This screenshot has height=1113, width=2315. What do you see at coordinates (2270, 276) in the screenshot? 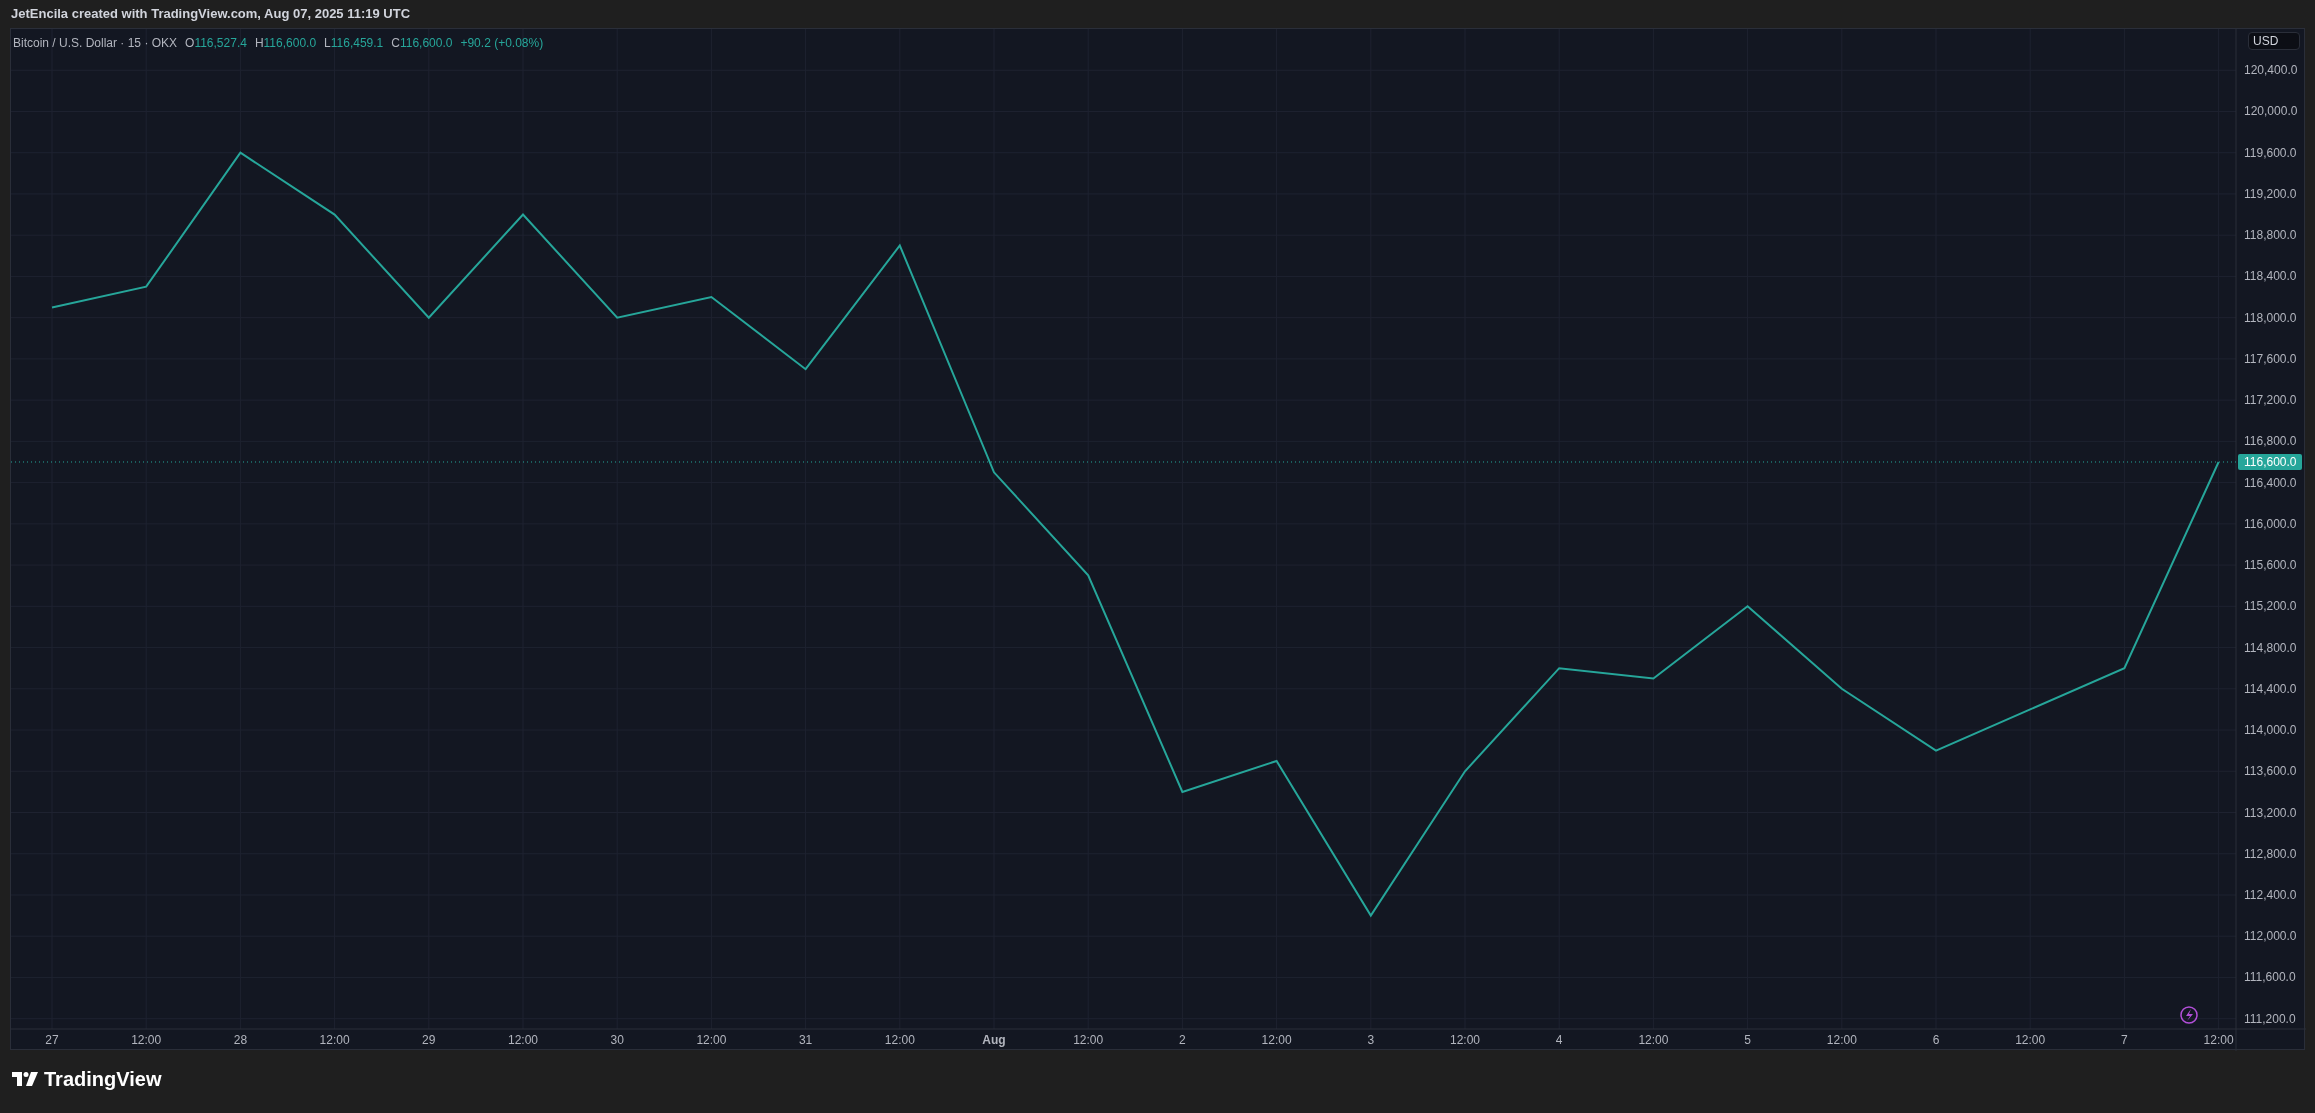
I see `price-axis-label: 118,400.0` at bounding box center [2270, 276].